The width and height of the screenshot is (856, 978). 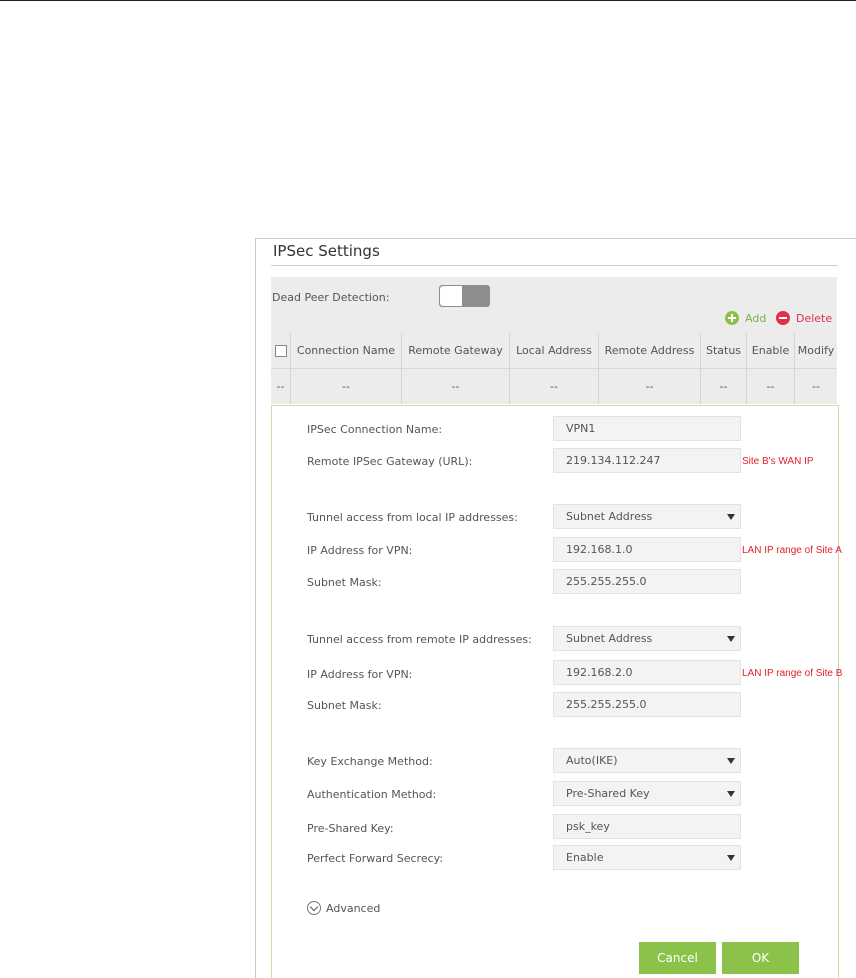 I want to click on conn-name-label: IPSec Connection Name:, so click(x=375, y=429).